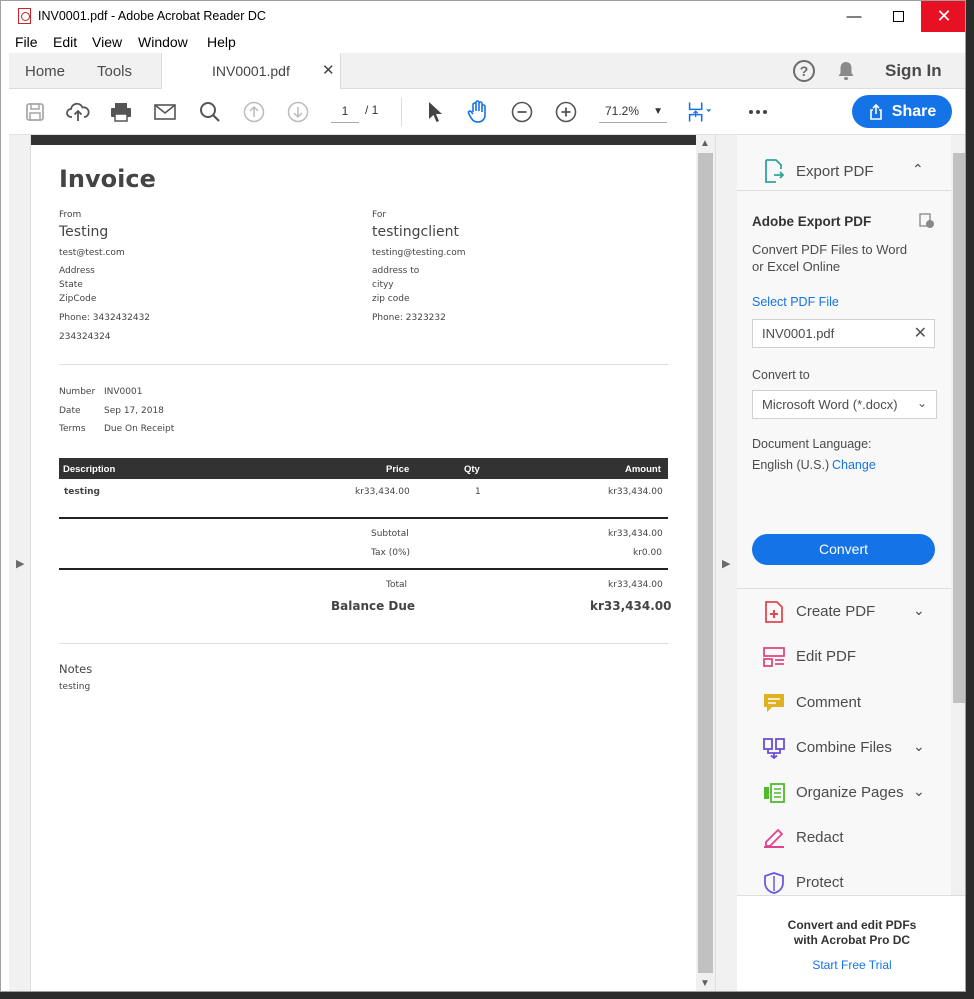 The width and height of the screenshot is (974, 999). I want to click on number-label: Number, so click(77, 392).